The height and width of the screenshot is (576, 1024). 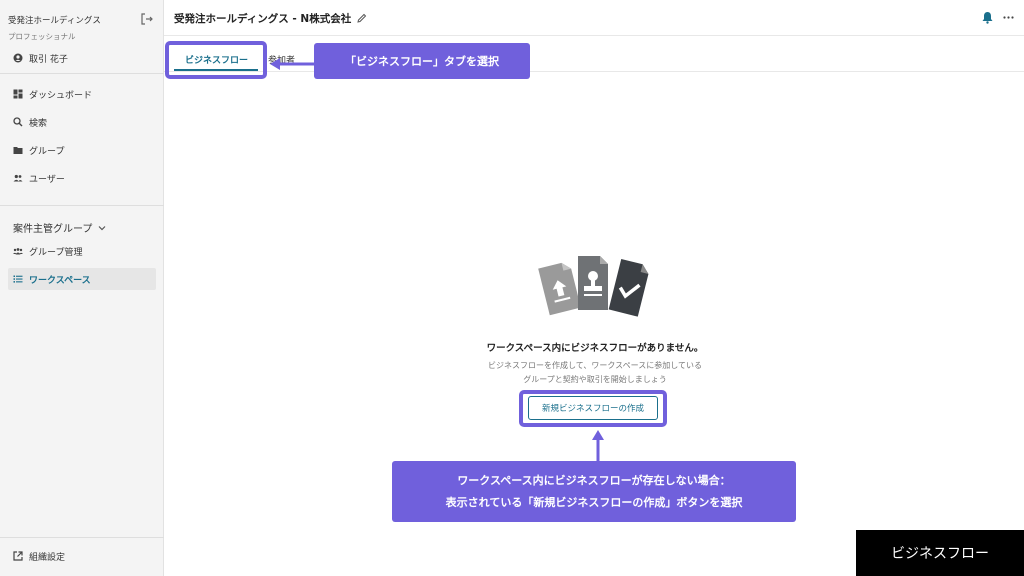 What do you see at coordinates (593, 408) in the screenshot?
I see `button-highlight-box` at bounding box center [593, 408].